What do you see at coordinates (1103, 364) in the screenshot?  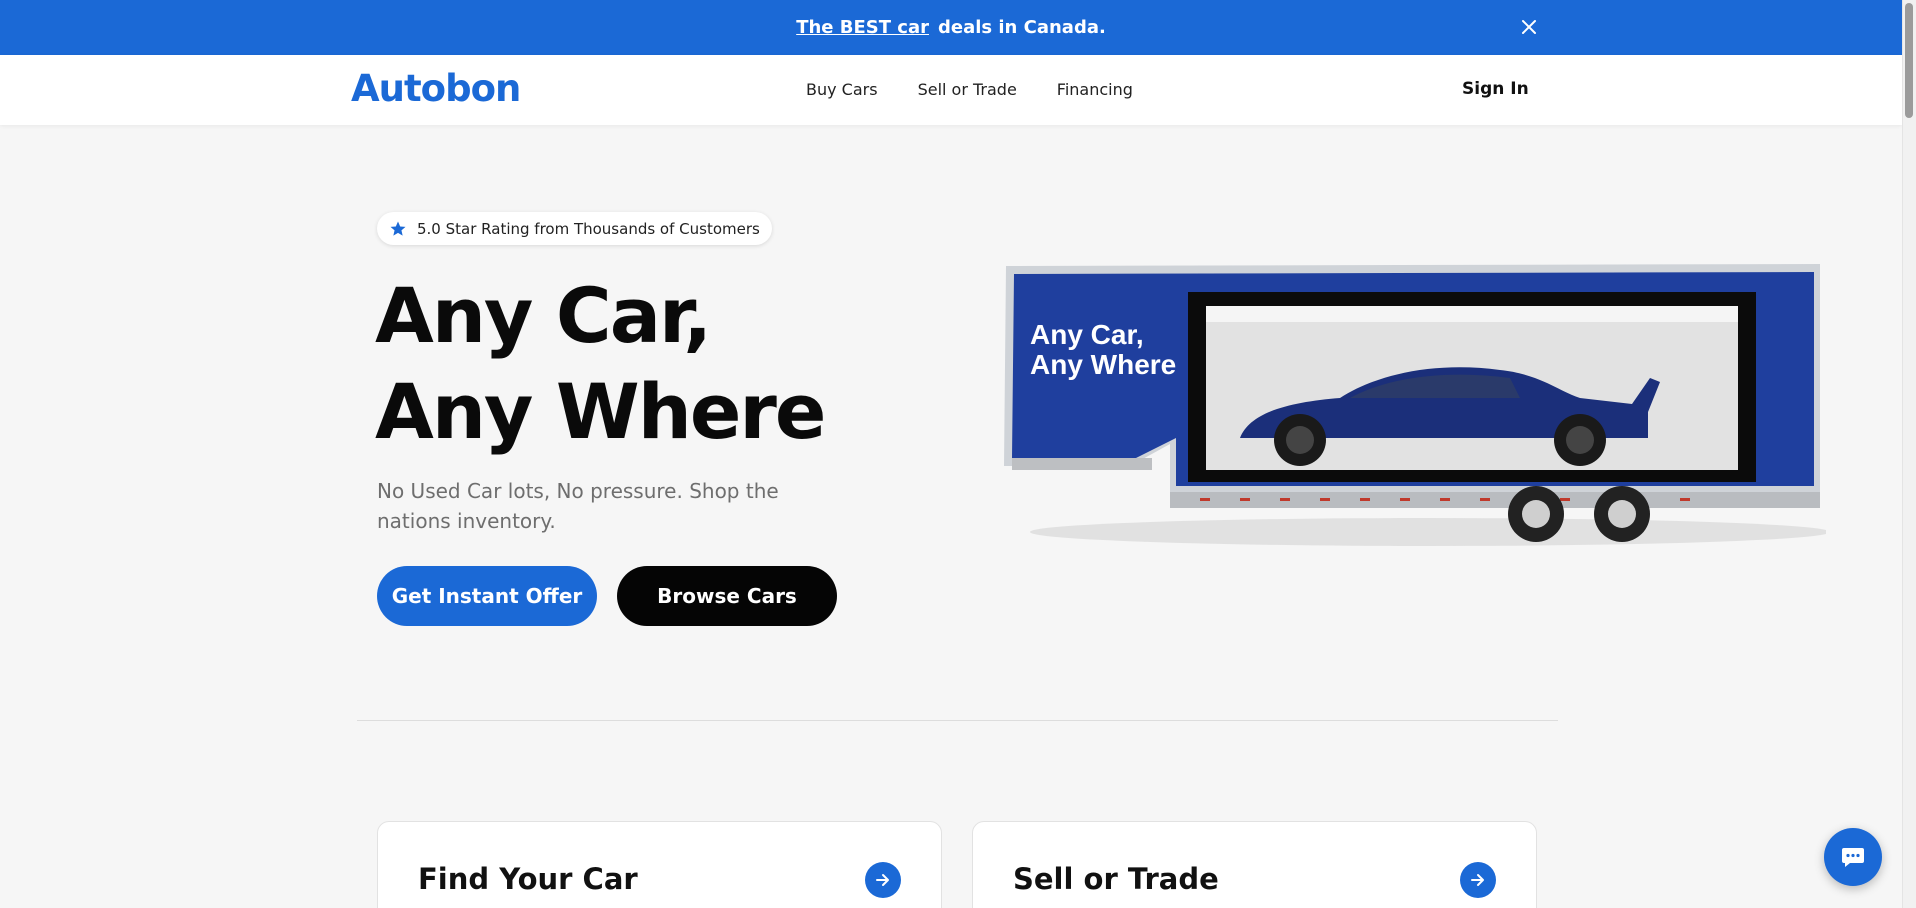 I see `trailer-text-line-2: Any Where` at bounding box center [1103, 364].